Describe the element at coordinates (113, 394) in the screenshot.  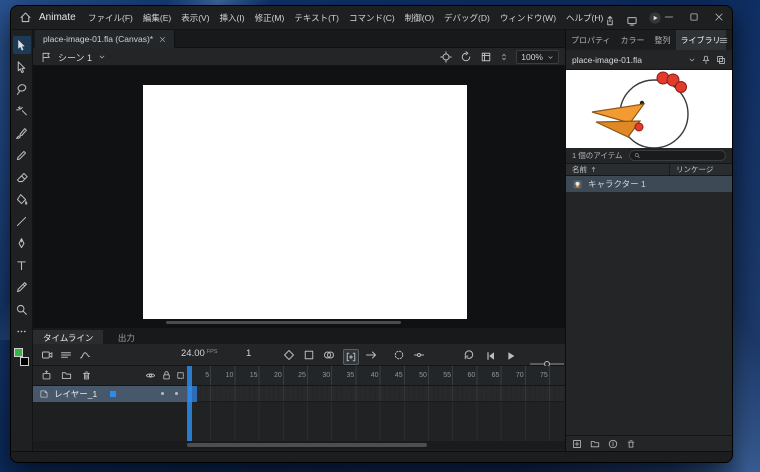
I see `layer-color-chip` at that location.